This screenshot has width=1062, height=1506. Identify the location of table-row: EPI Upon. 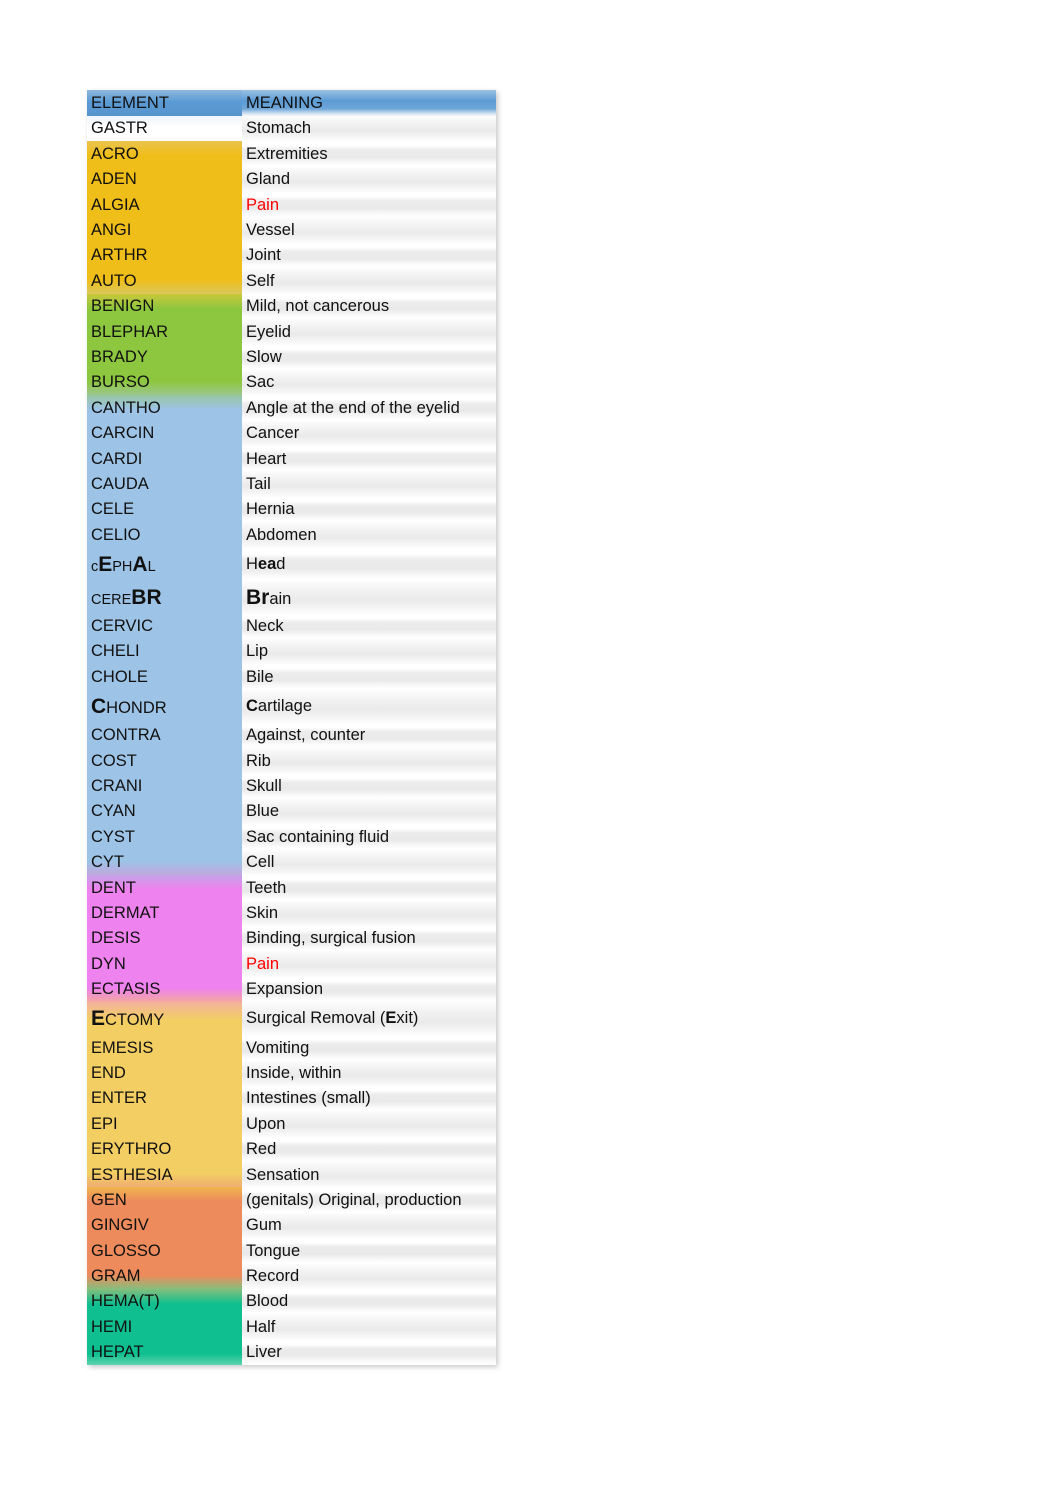
(291, 1124).